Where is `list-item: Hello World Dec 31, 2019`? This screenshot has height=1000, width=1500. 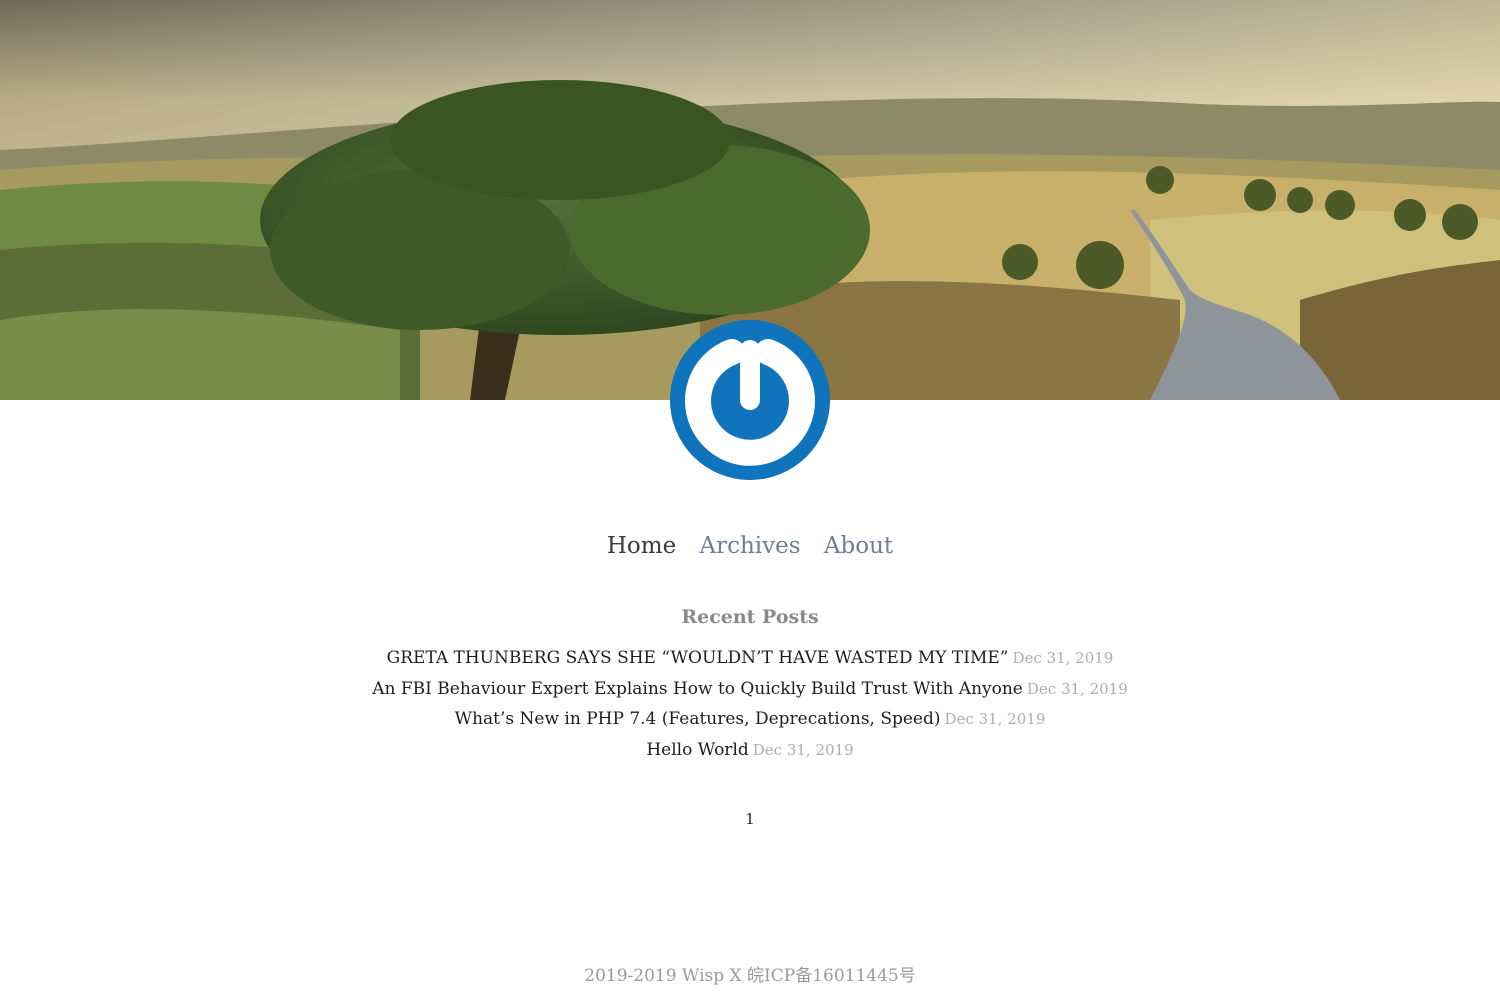 list-item: Hello World Dec 31, 2019 is located at coordinates (750, 750).